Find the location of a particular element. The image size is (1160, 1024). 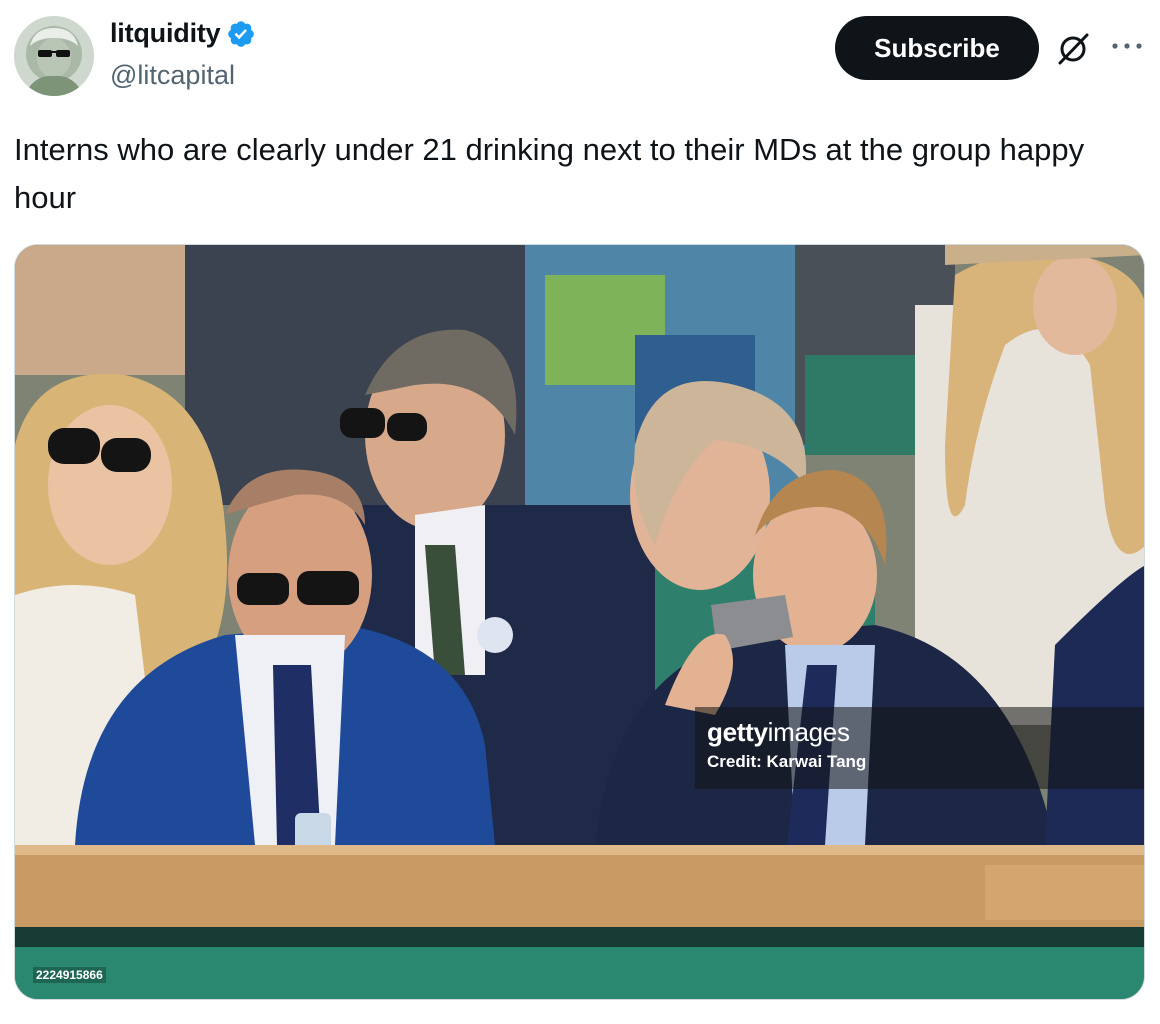

more-options-icon is located at coordinates (1127, 46).